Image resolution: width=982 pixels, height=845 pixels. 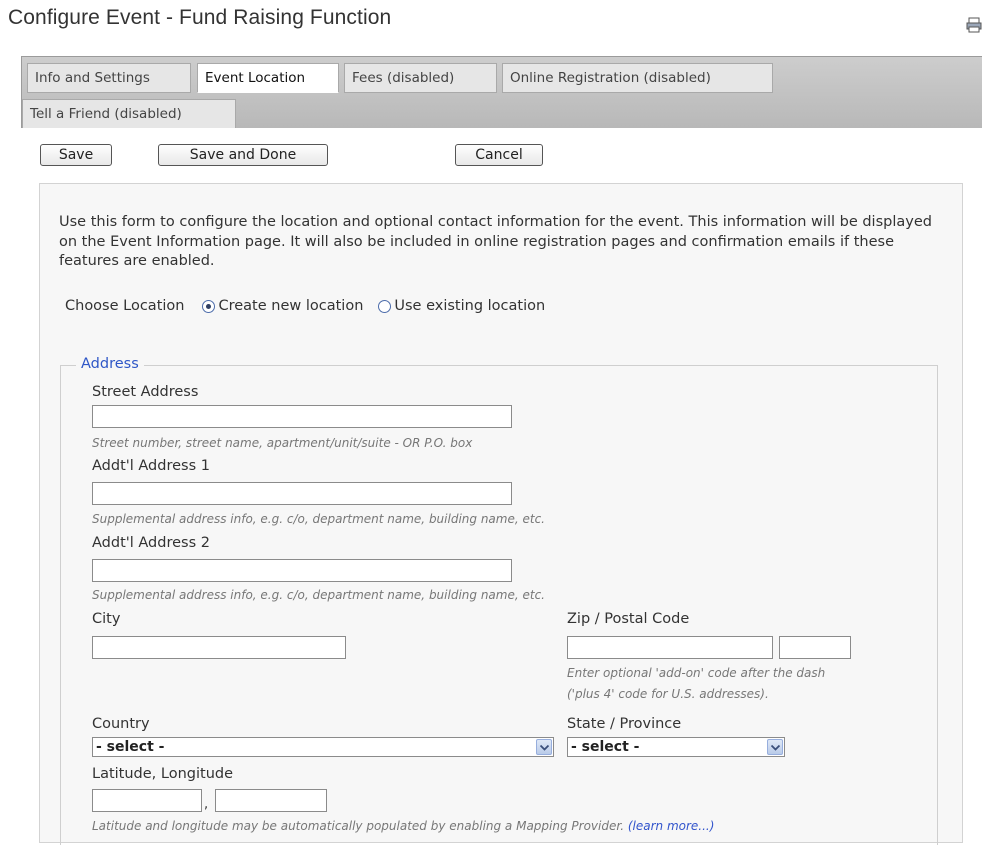 What do you see at coordinates (420, 78) in the screenshot?
I see `tab-fees: Fees (disabled)` at bounding box center [420, 78].